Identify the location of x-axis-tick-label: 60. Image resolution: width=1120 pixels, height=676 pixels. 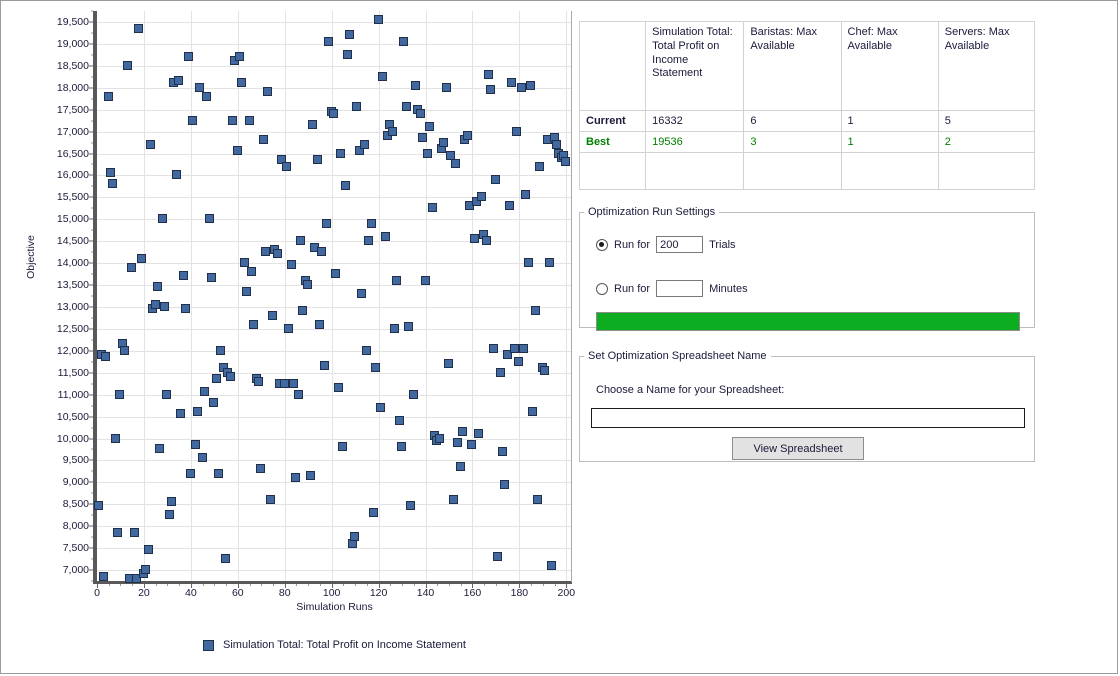
(237, 593).